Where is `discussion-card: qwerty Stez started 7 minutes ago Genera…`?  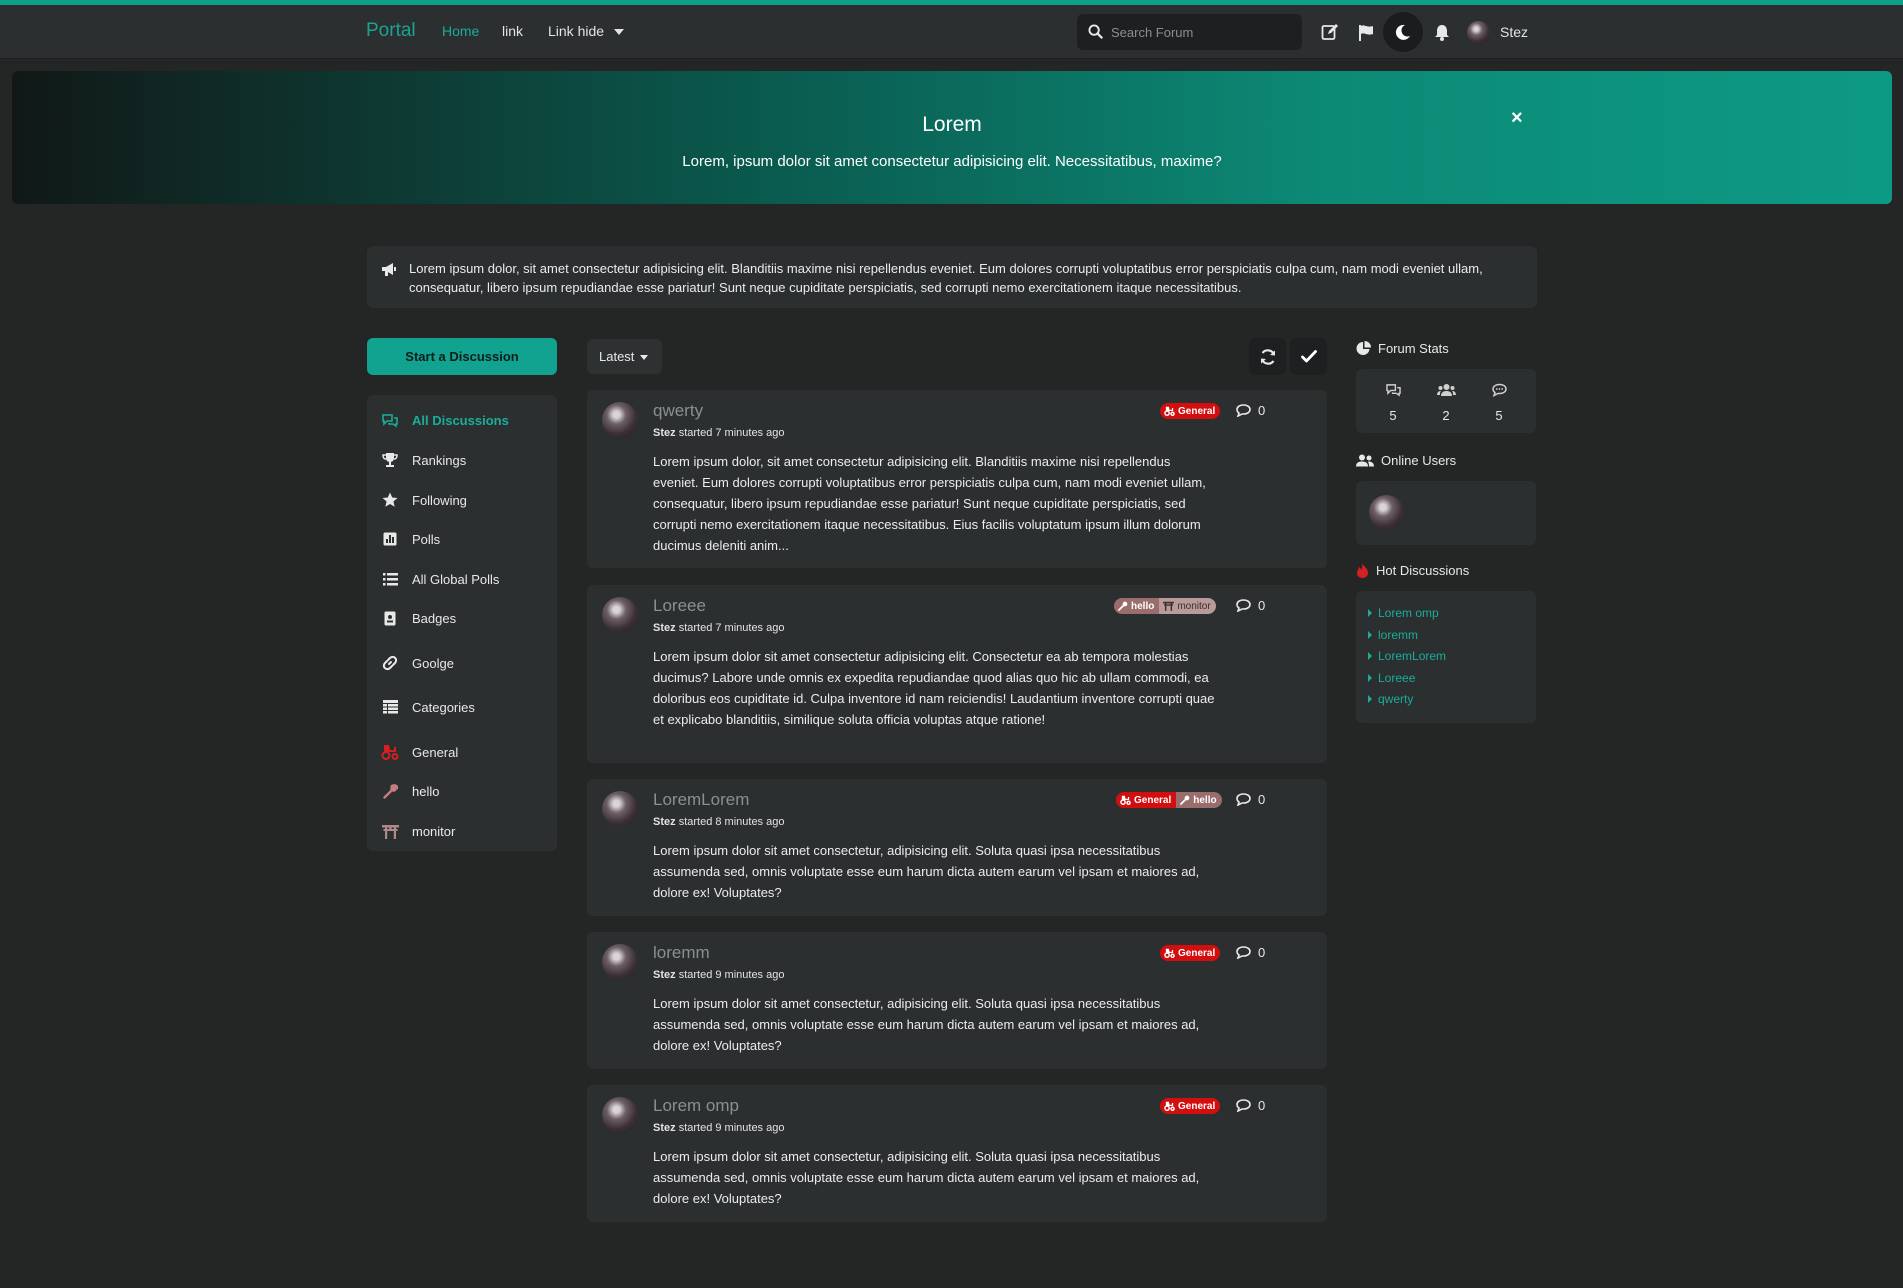
discussion-card: qwerty Stez started 7 minutes ago Genera… is located at coordinates (957, 479).